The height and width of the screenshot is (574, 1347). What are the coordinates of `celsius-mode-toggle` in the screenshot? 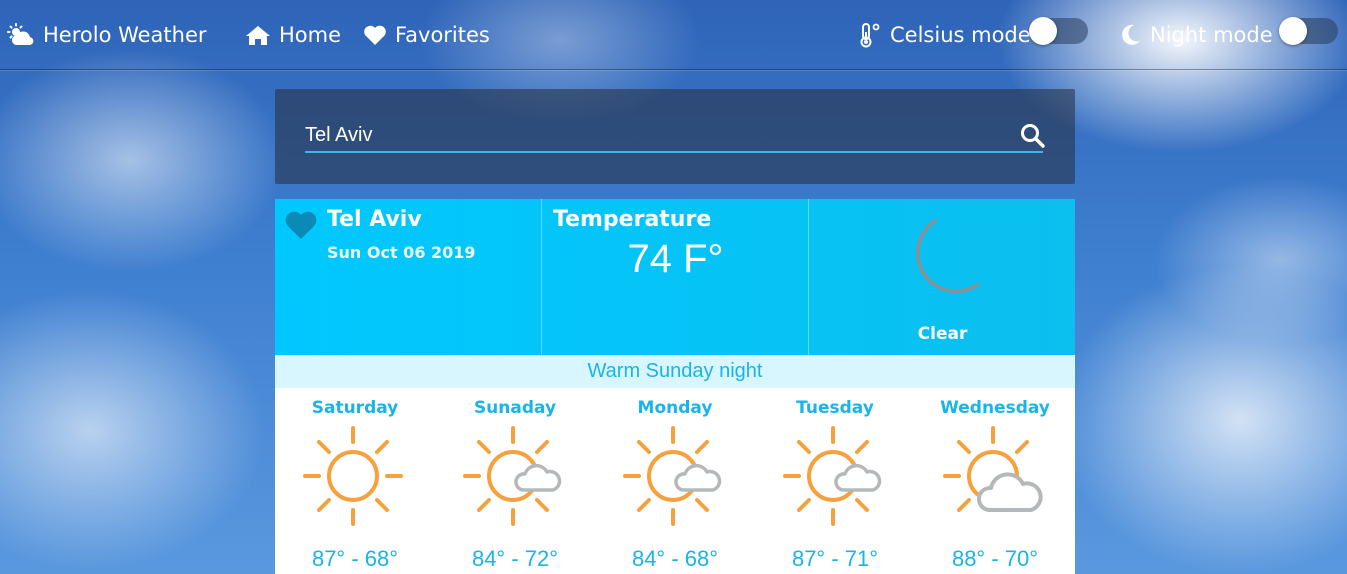 It's located at (1058, 31).